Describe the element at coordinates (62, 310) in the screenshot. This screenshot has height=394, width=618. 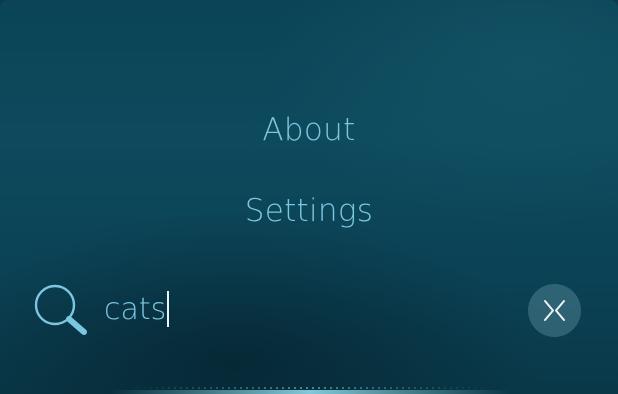
I see `search-icon` at that location.